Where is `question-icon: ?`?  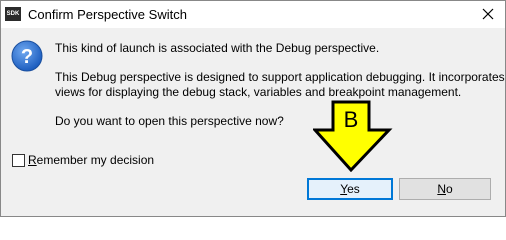 question-icon: ? is located at coordinates (27, 56).